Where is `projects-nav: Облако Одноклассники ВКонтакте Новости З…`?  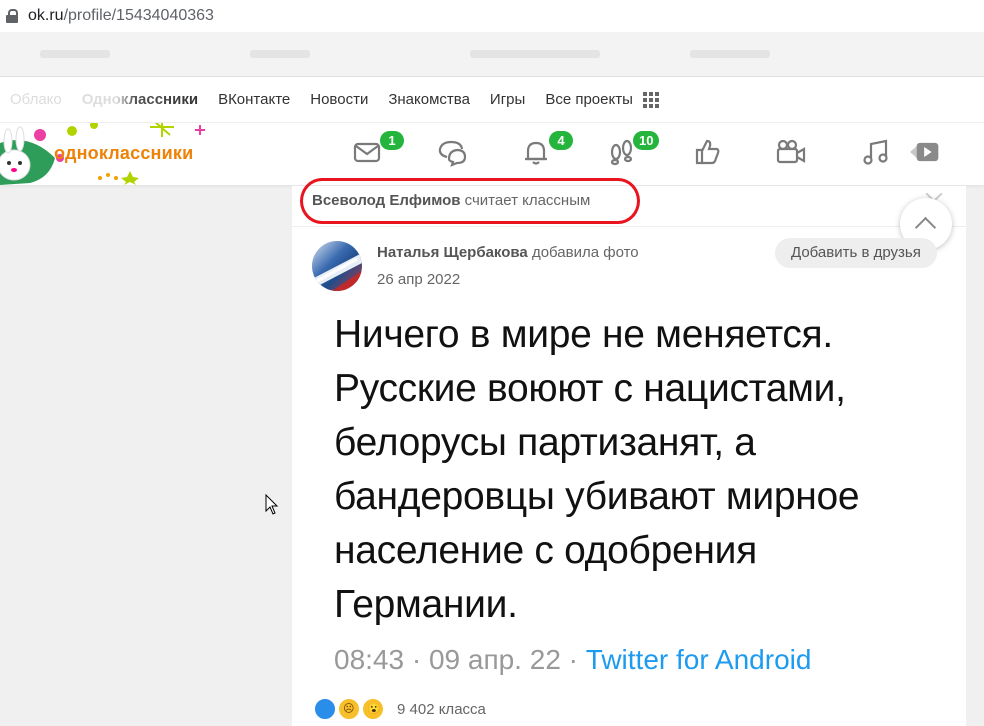
projects-nav: Облако Одноклассники ВКонтакте Новости З… is located at coordinates (492, 100).